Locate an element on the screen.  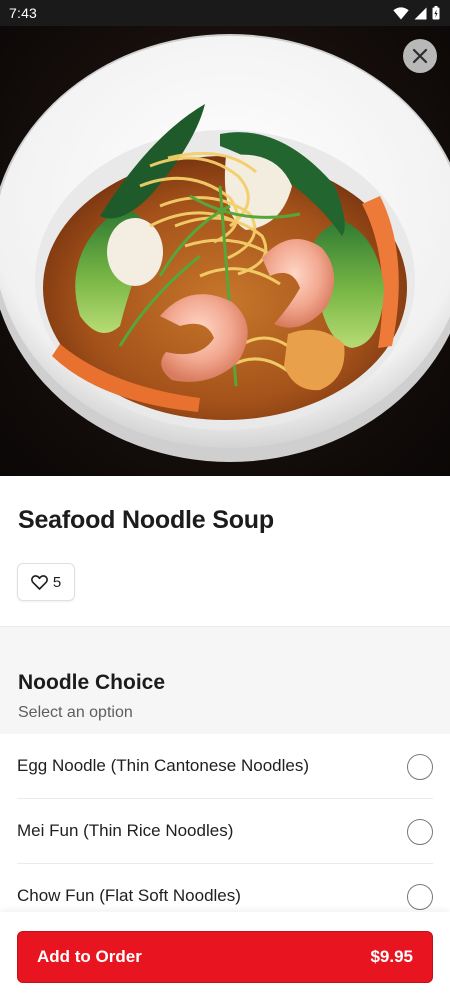
close-icon is located at coordinates (420, 56).